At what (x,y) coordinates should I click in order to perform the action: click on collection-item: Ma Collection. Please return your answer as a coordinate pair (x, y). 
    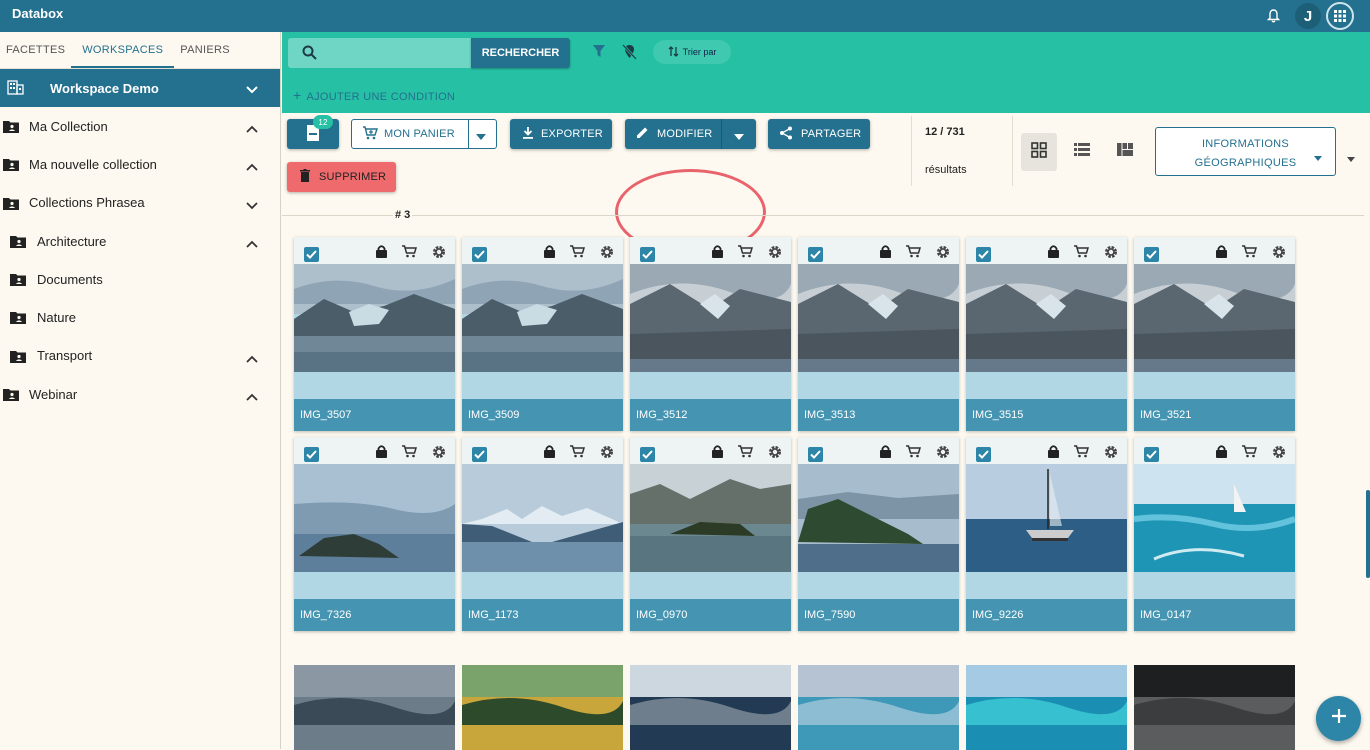
    Looking at the image, I should click on (140, 126).